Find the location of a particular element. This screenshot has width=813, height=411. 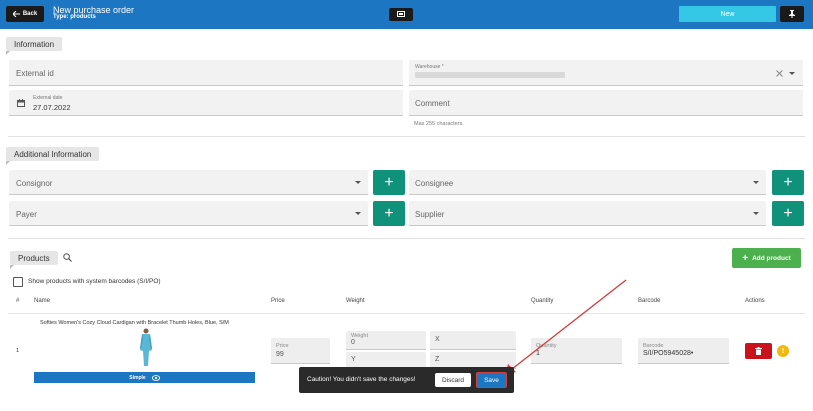

section-additional-information: Additional Information is located at coordinates (53, 156).